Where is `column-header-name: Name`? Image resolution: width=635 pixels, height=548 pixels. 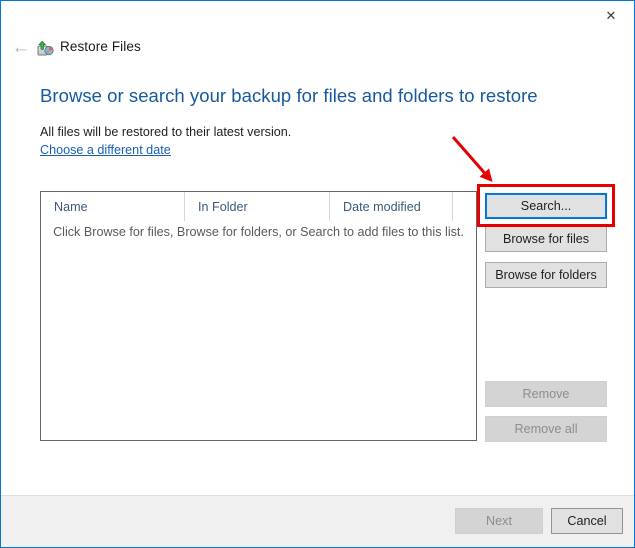 column-header-name: Name is located at coordinates (112, 206).